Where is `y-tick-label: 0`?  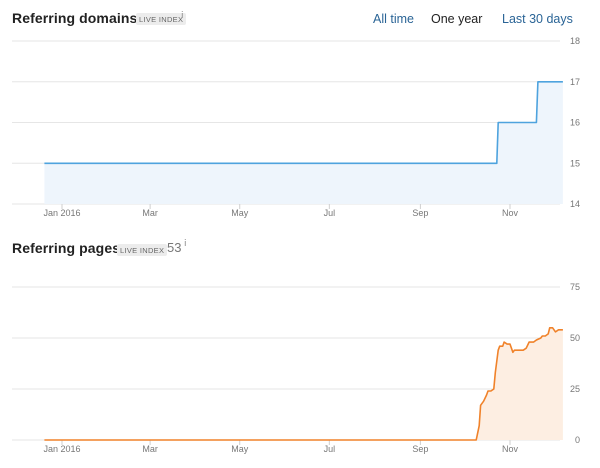
y-tick-label: 0 is located at coordinates (577, 440).